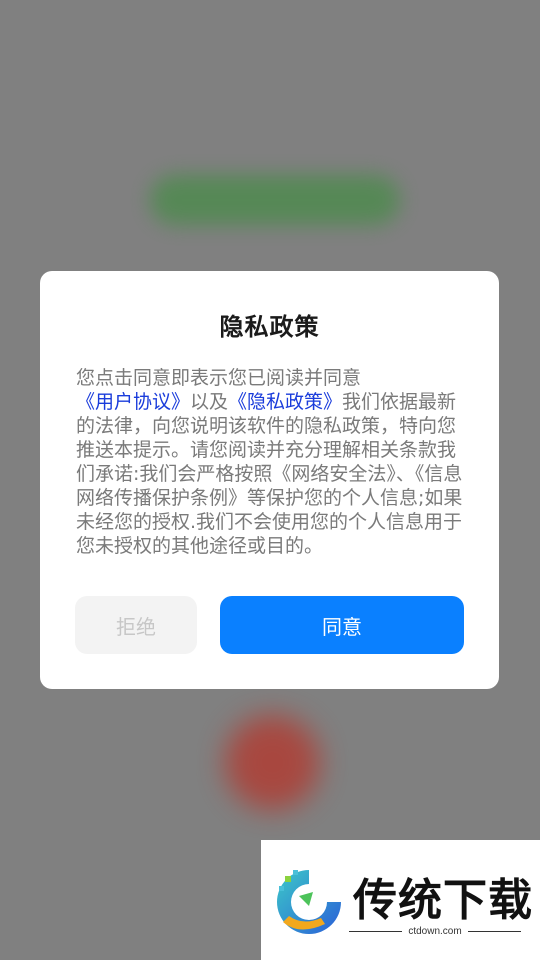 The height and width of the screenshot is (960, 540). Describe the element at coordinates (219, 378) in the screenshot. I see `body-text-part-1: 您点击同意即表示您已阅读并同意` at that location.